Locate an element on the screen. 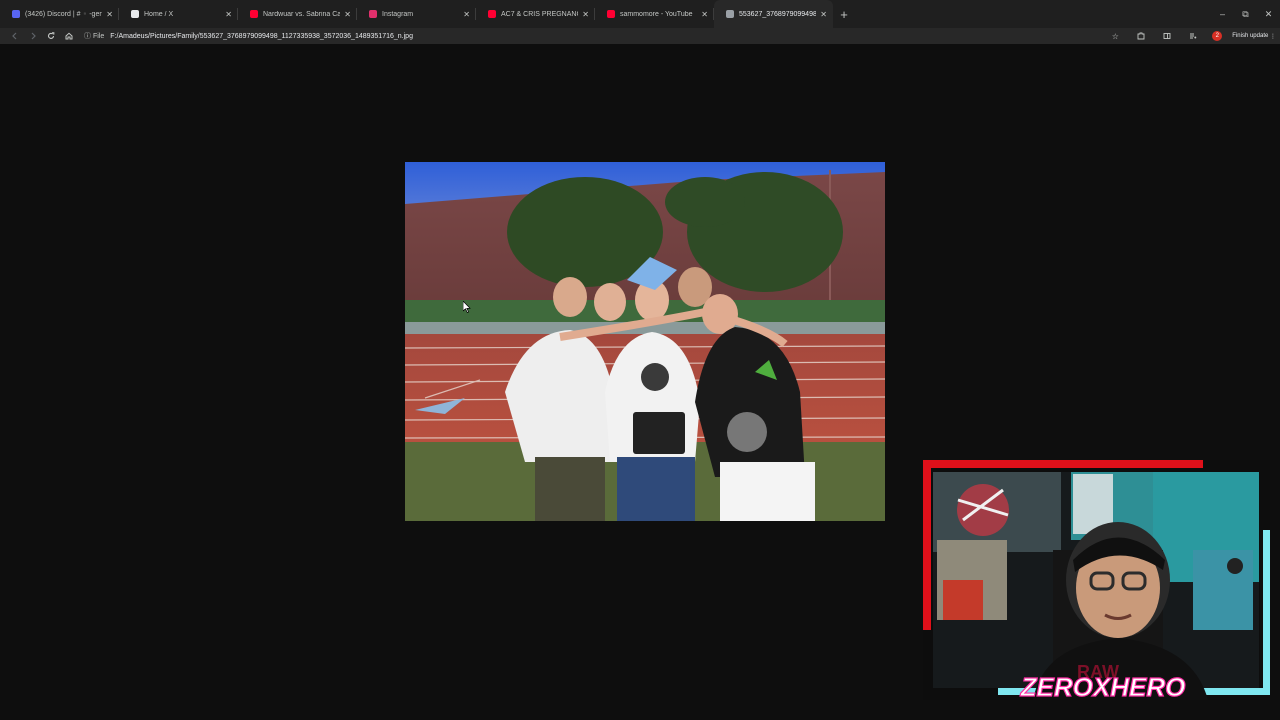 The image size is (1280, 720). window-controls: – ⧉ ✕ is located at coordinates (1245, 14).